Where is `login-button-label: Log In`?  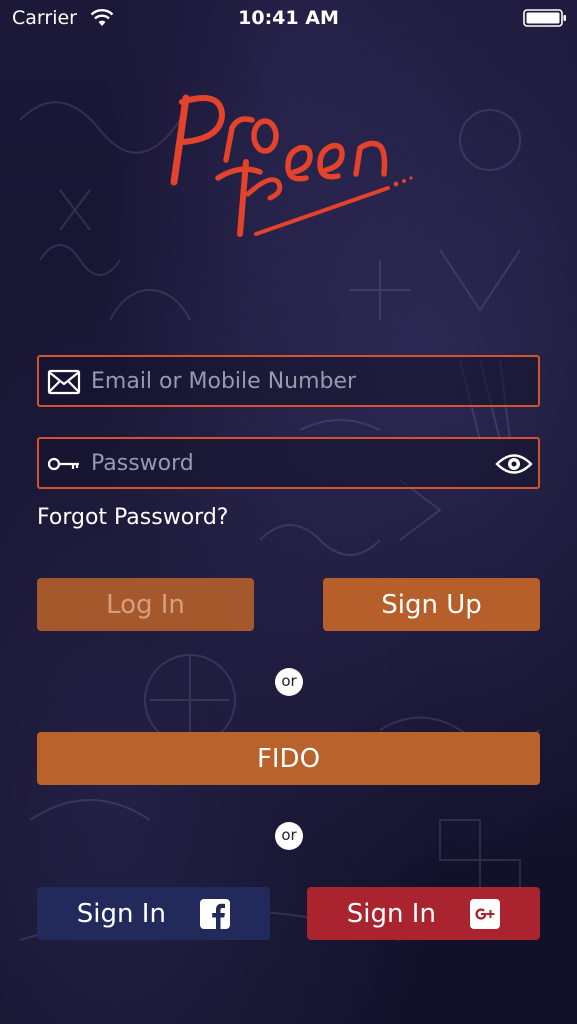
login-button-label: Log In is located at coordinates (145, 604).